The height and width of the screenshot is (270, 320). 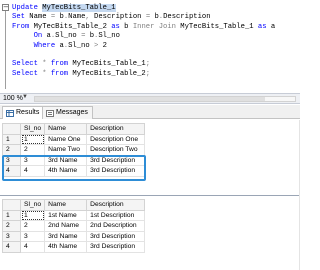 What do you see at coordinates (143, 36) in the screenshot?
I see `code-line: On a.Sl_no = b.Sl_no` at bounding box center [143, 36].